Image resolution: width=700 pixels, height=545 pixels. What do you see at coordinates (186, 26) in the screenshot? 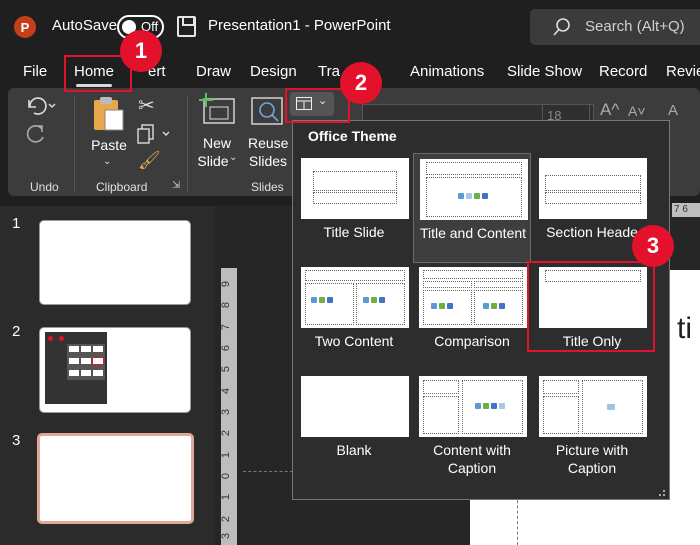
I see `save-icon` at bounding box center [186, 26].